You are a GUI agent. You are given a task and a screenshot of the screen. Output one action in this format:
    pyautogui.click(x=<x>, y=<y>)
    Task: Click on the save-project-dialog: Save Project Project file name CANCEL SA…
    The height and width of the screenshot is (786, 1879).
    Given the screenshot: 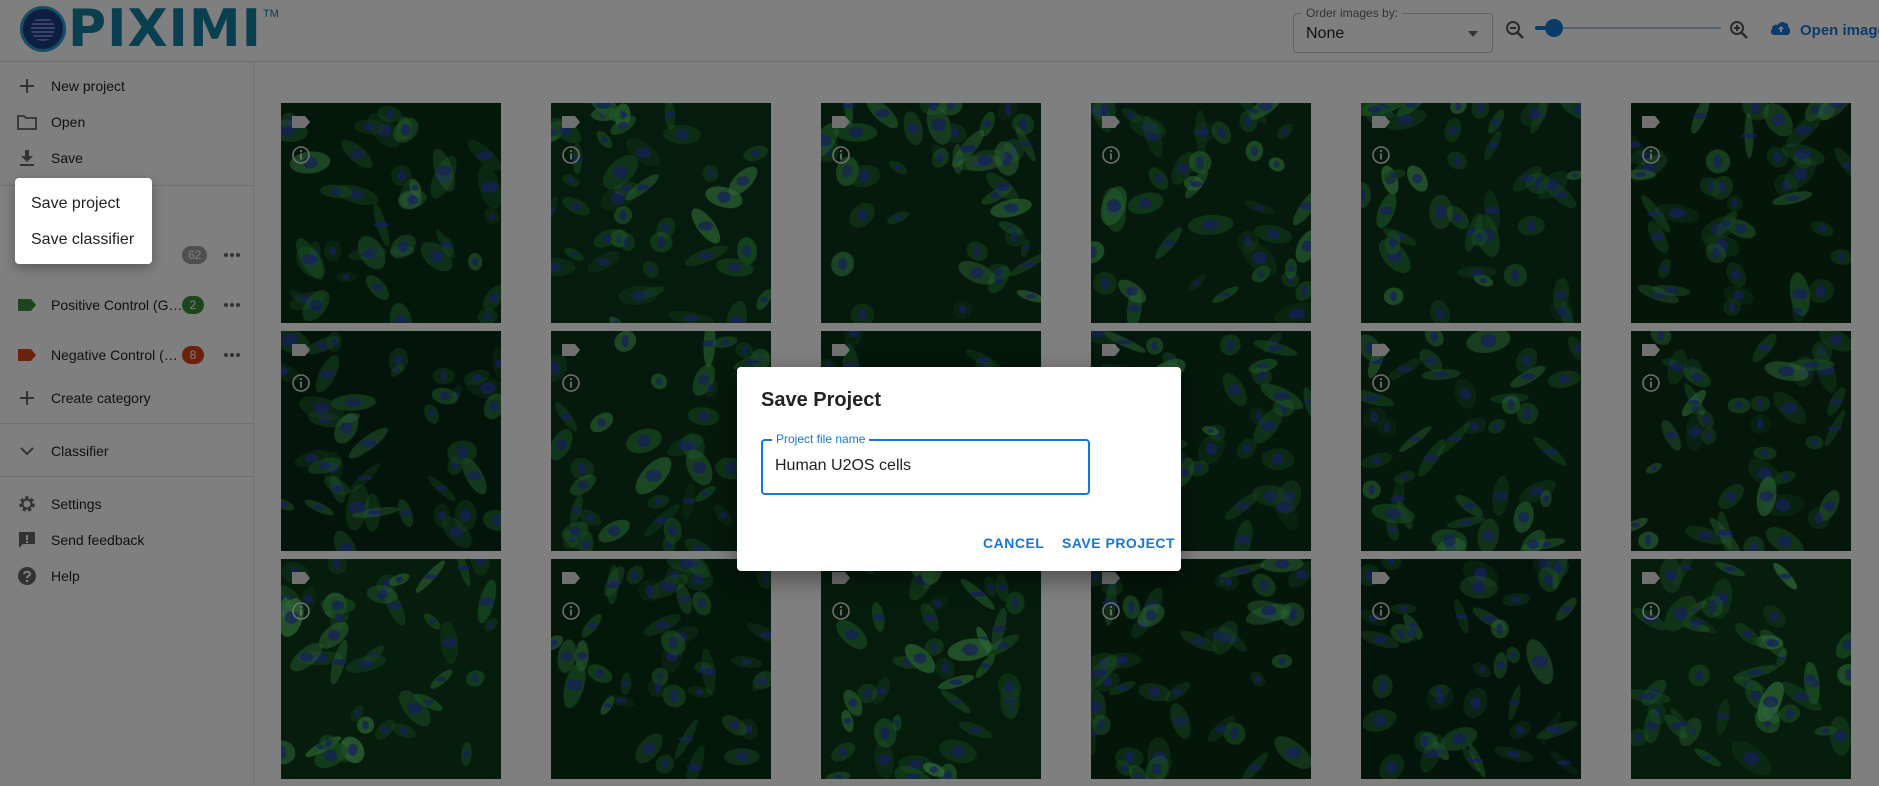 What is the action you would take?
    pyautogui.click(x=959, y=469)
    